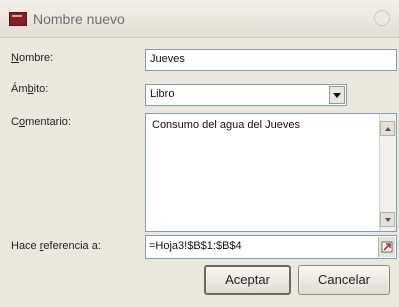 The image size is (399, 307). I want to click on window-title: Nombre nuevo, so click(79, 19).